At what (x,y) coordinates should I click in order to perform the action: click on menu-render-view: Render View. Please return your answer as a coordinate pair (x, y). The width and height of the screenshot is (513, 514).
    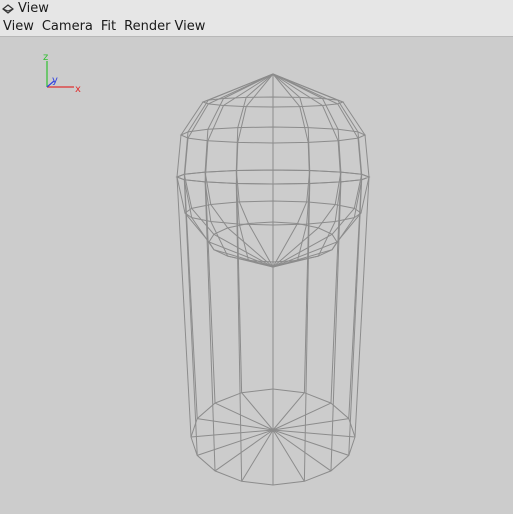
    Looking at the image, I should click on (164, 26).